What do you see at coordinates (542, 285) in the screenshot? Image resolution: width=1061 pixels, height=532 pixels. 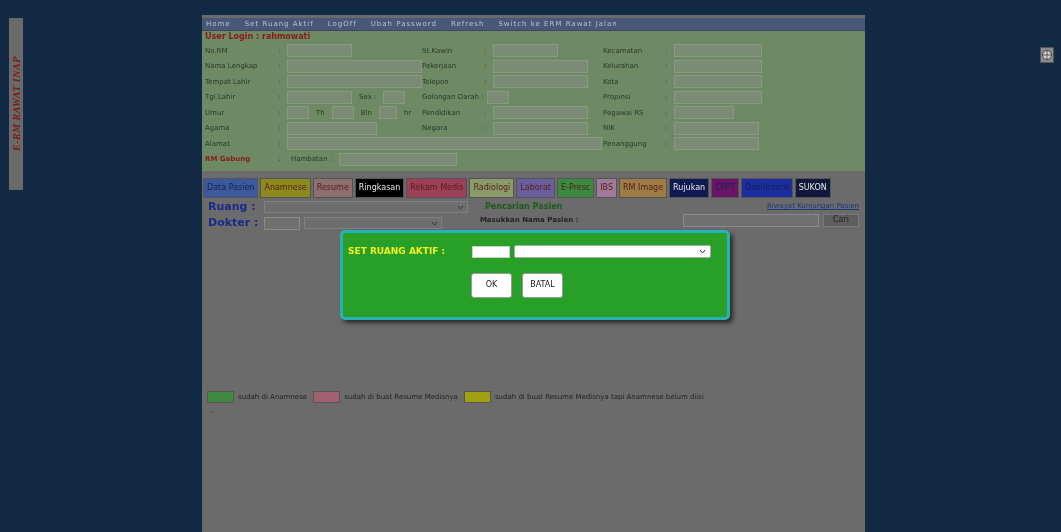 I see `cancel-button: BATAL` at bounding box center [542, 285].